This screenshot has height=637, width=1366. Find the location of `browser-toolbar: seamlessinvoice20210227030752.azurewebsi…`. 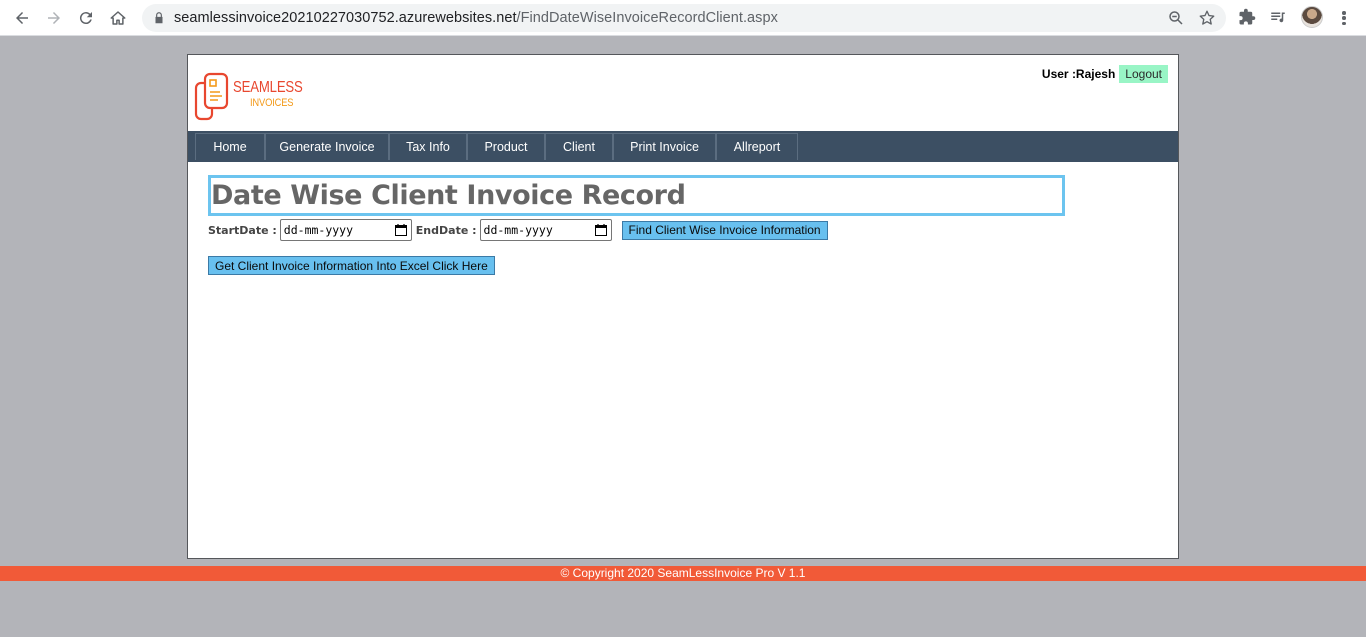

browser-toolbar: seamlessinvoice20210227030752.azurewebsi… is located at coordinates (683, 18).